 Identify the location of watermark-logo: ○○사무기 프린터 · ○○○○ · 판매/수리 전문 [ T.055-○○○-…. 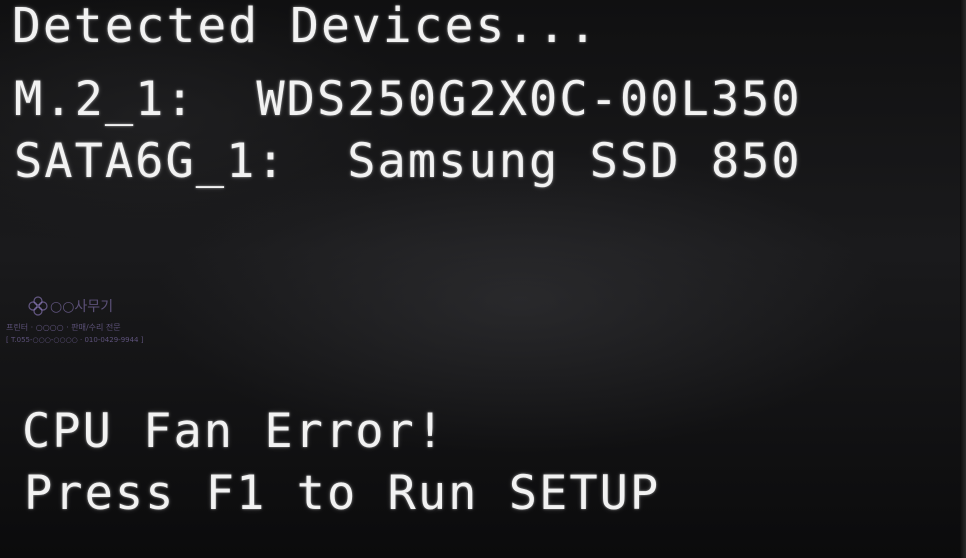
(81, 320).